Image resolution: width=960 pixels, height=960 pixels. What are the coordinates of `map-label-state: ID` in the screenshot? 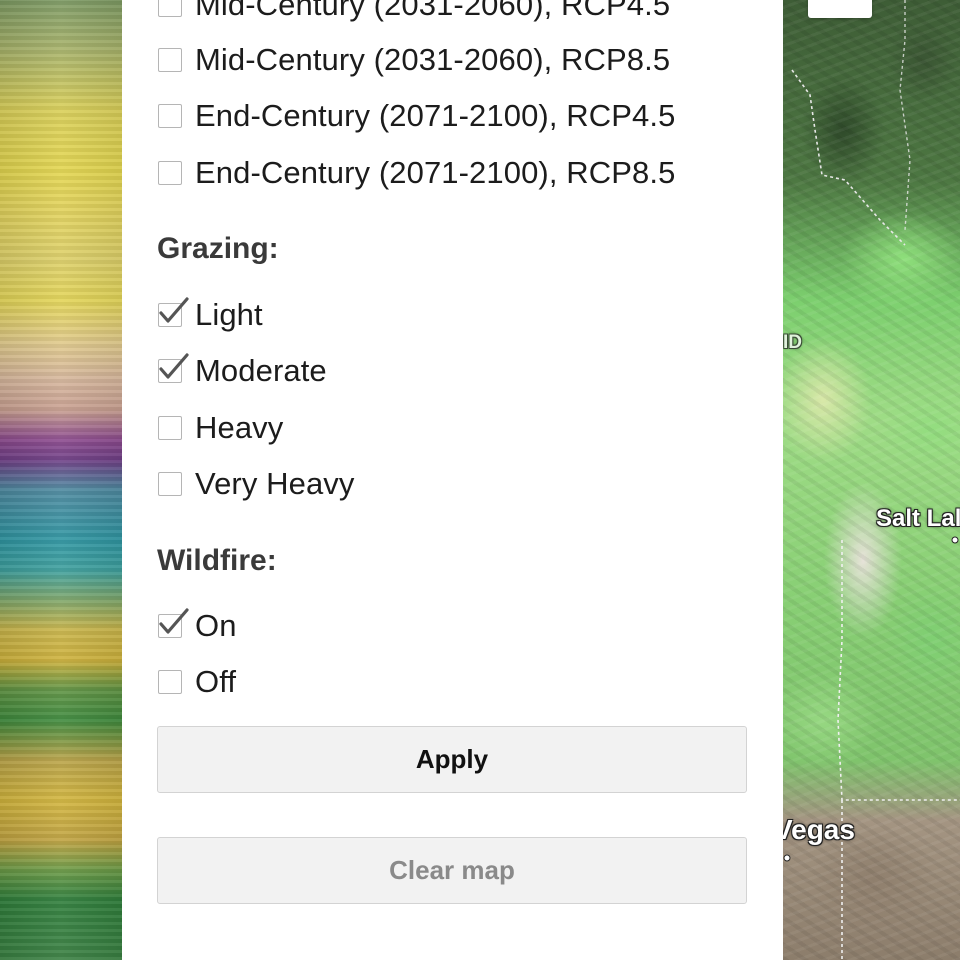 It's located at (792, 342).